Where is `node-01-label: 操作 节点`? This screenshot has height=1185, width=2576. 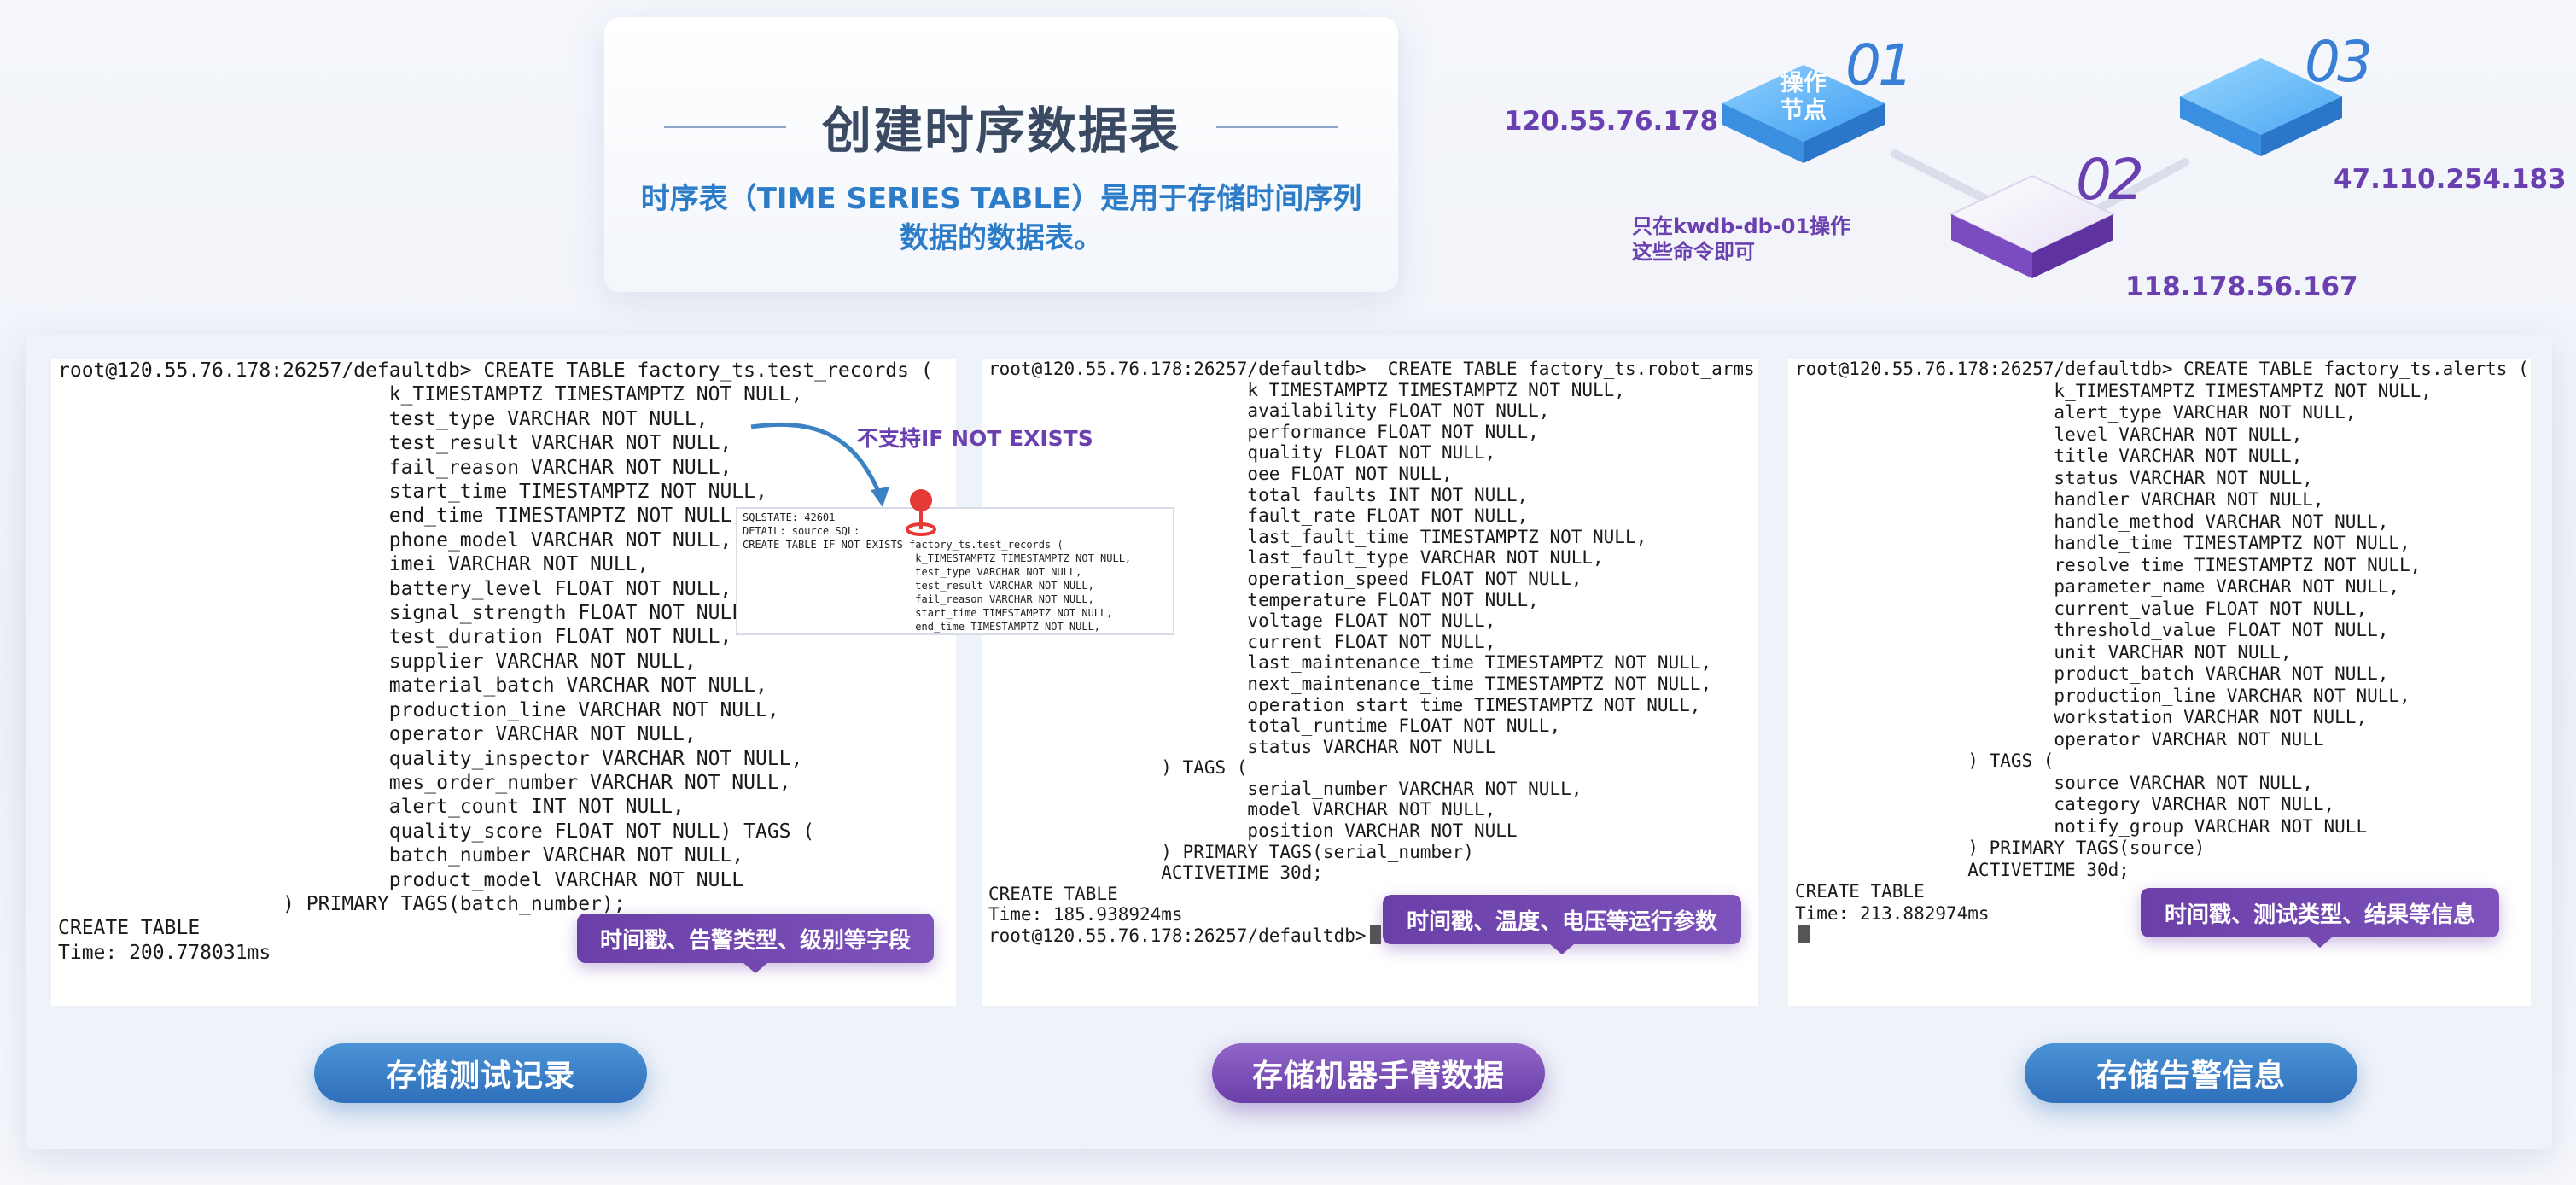
node-01-label: 操作 节点 is located at coordinates (1803, 97).